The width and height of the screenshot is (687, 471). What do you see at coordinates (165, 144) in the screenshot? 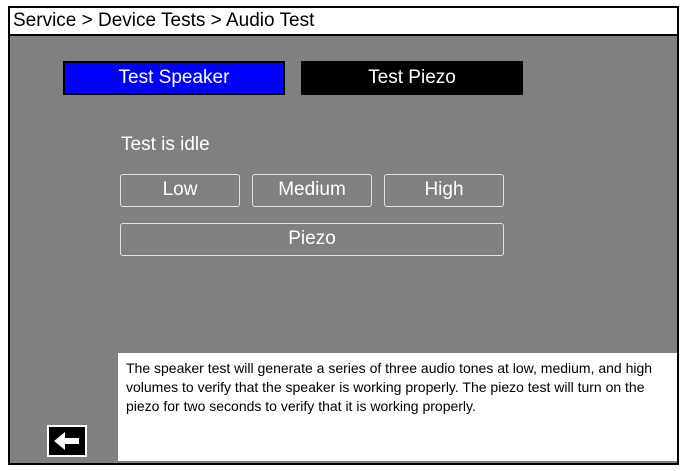
I see `test-status-text: Test is idle` at bounding box center [165, 144].